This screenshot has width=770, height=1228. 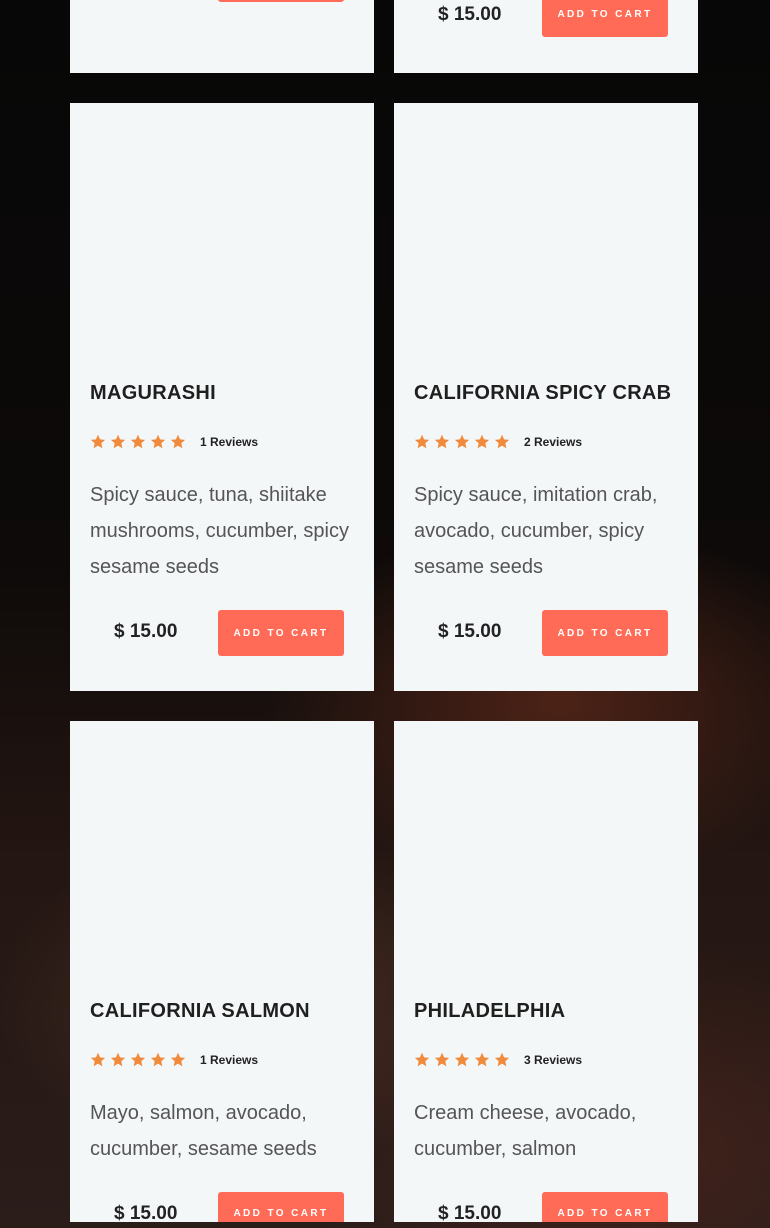 What do you see at coordinates (553, 1060) in the screenshot?
I see `review-count: 3 Reviews` at bounding box center [553, 1060].